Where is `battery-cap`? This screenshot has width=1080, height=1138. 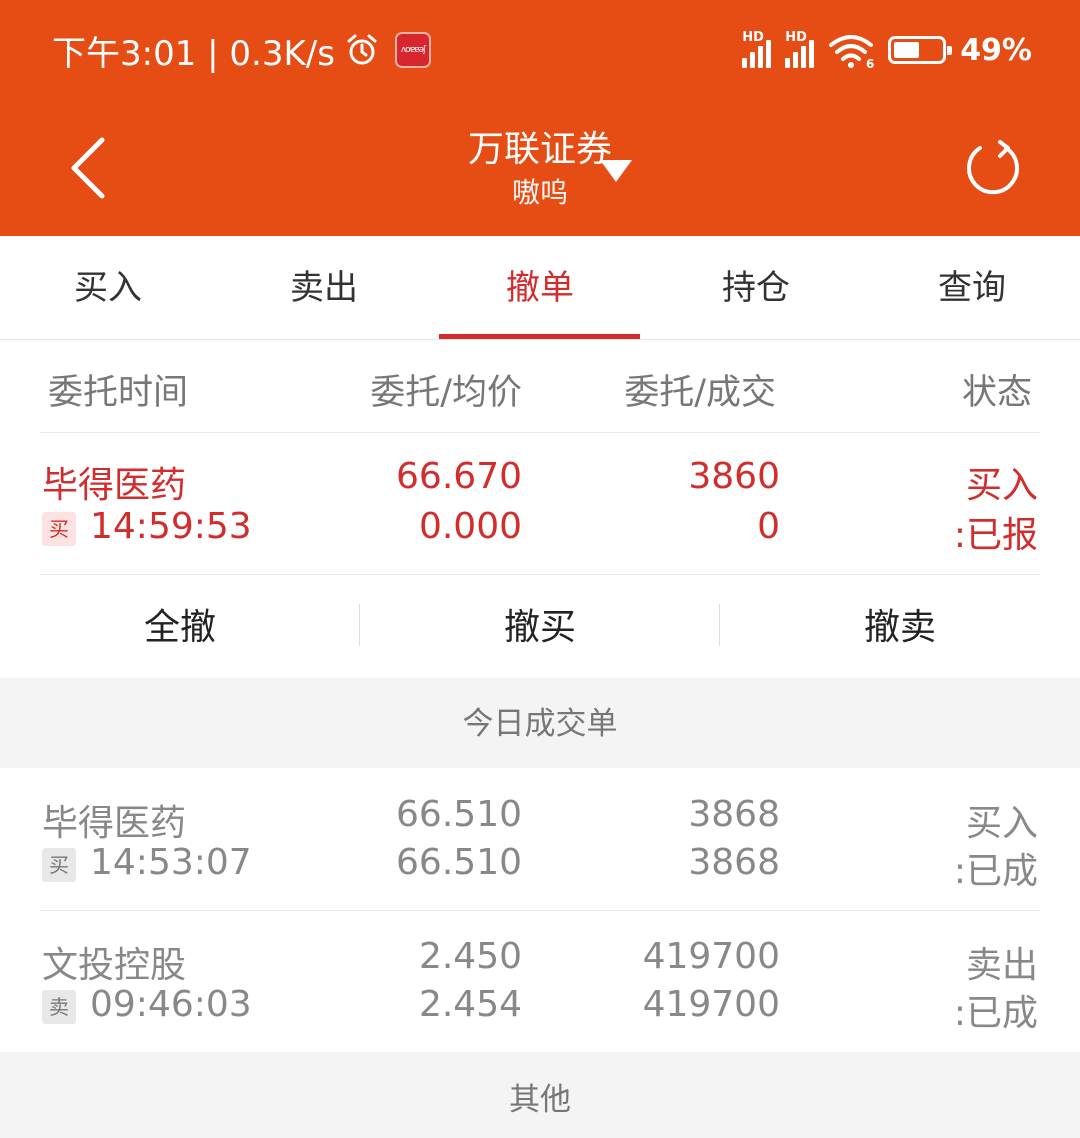 battery-cap is located at coordinates (950, 50).